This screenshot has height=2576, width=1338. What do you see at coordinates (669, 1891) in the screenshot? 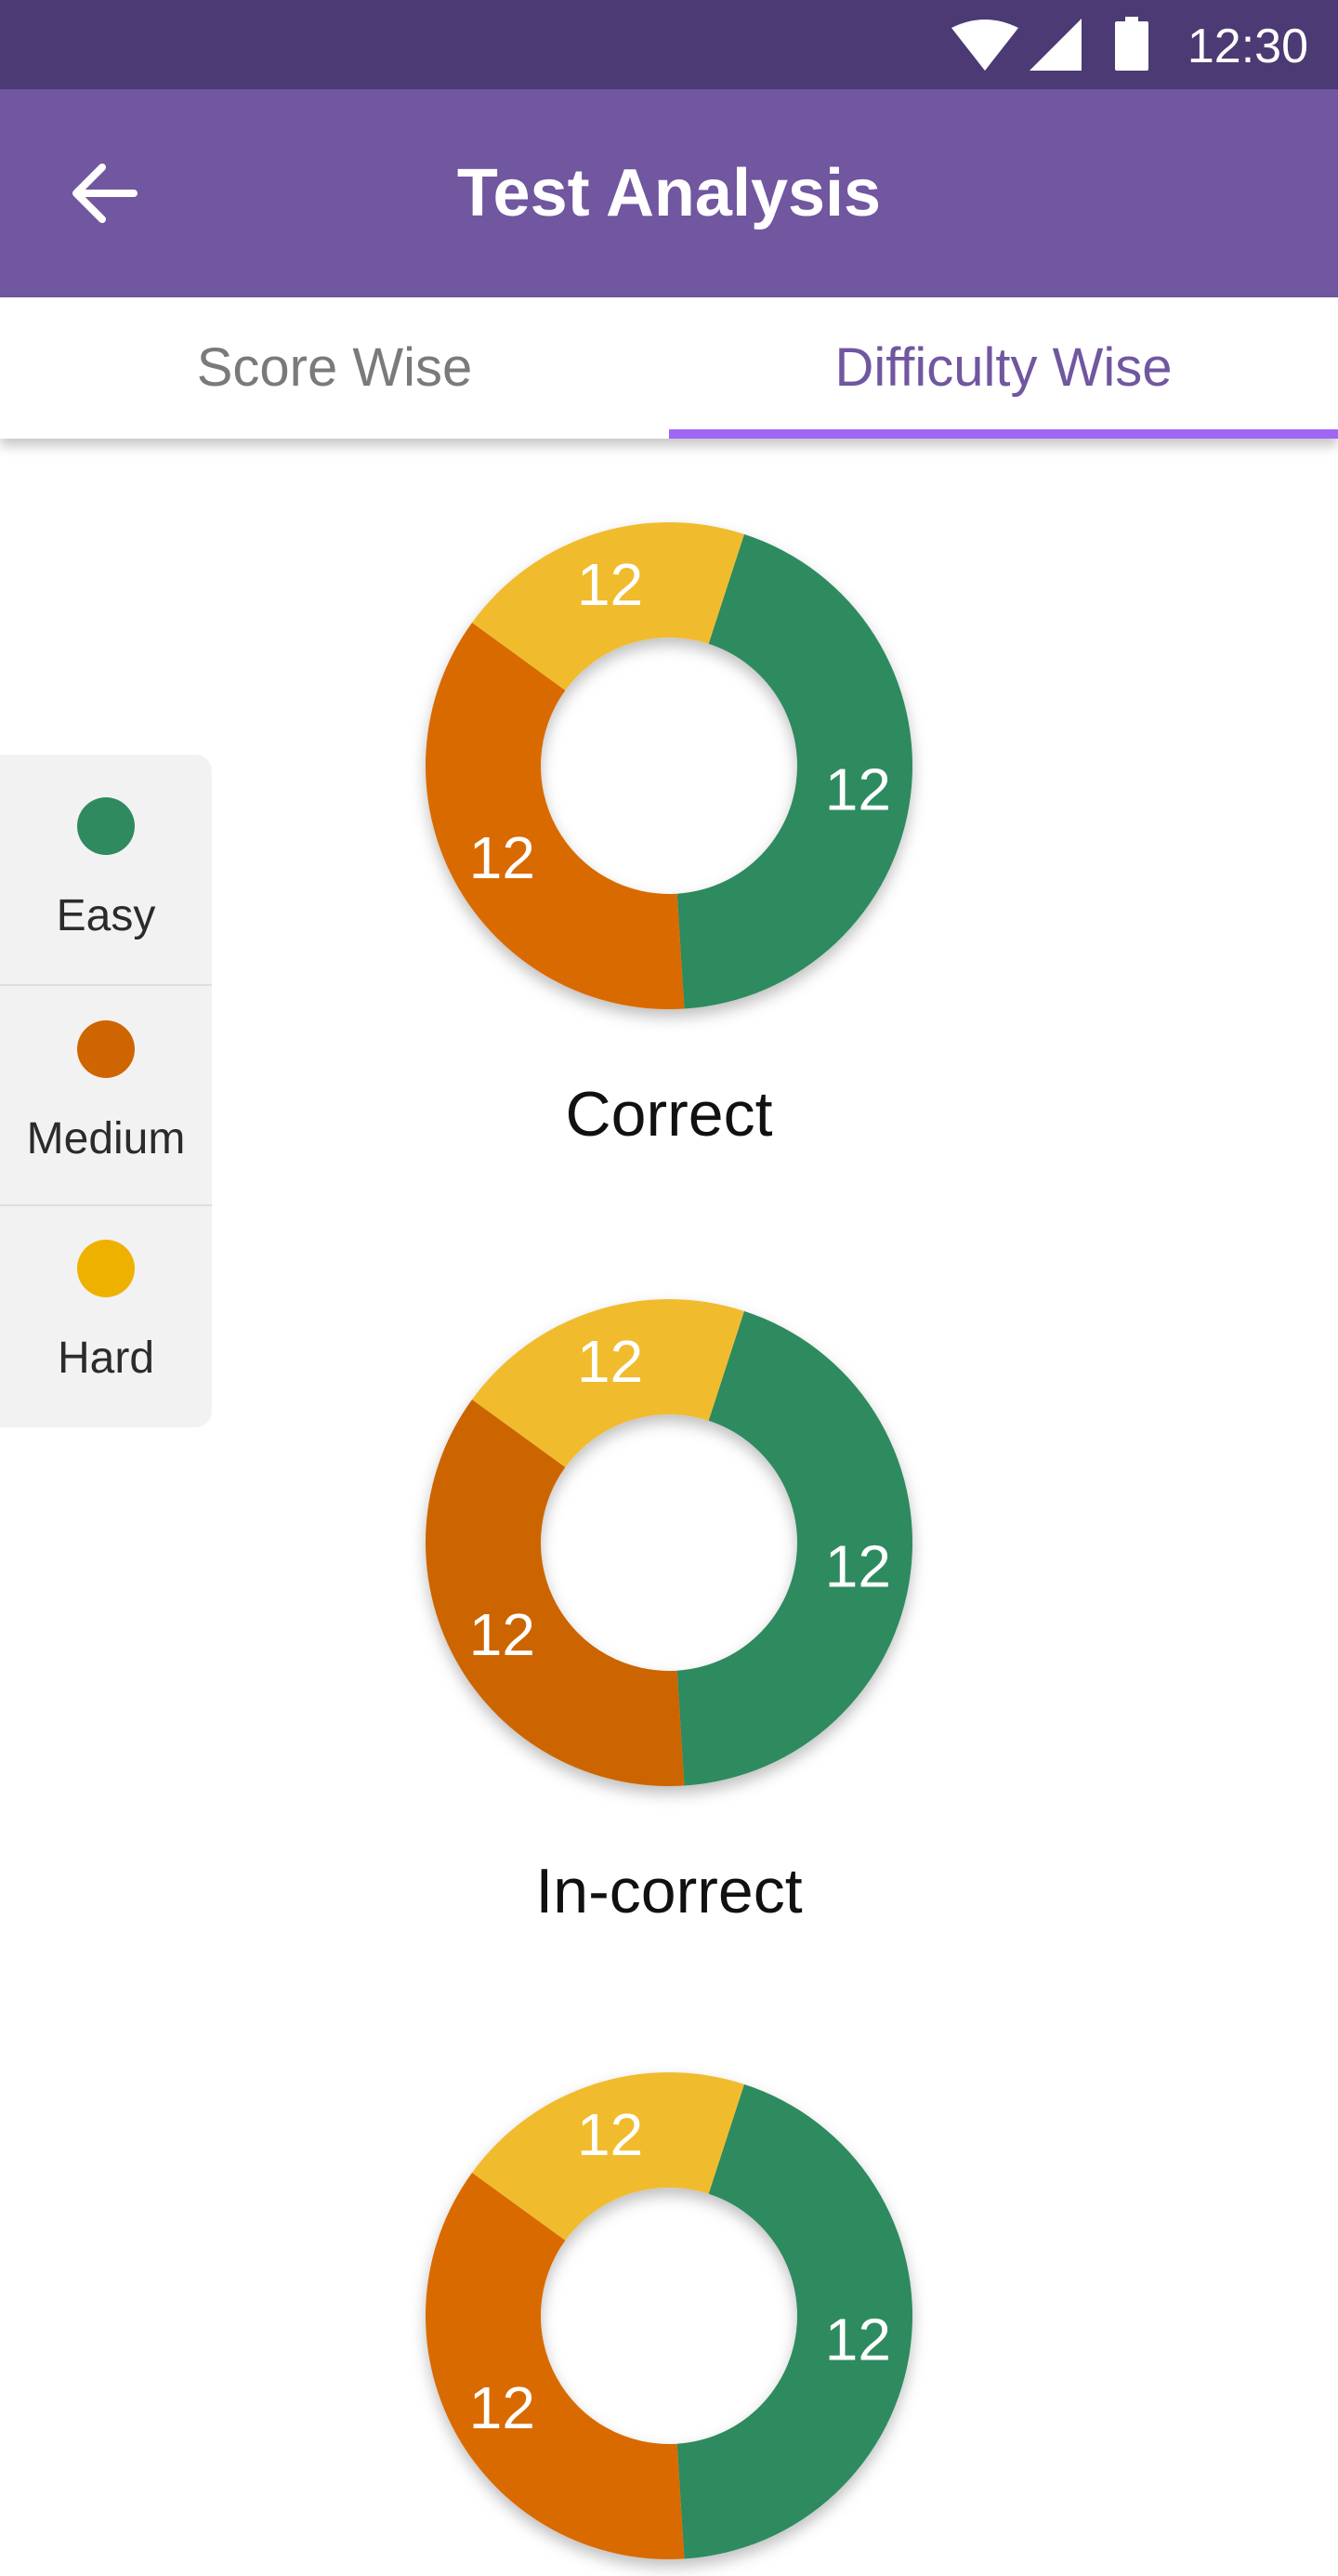
I see `chart-caption-incorrect: In-correct` at bounding box center [669, 1891].